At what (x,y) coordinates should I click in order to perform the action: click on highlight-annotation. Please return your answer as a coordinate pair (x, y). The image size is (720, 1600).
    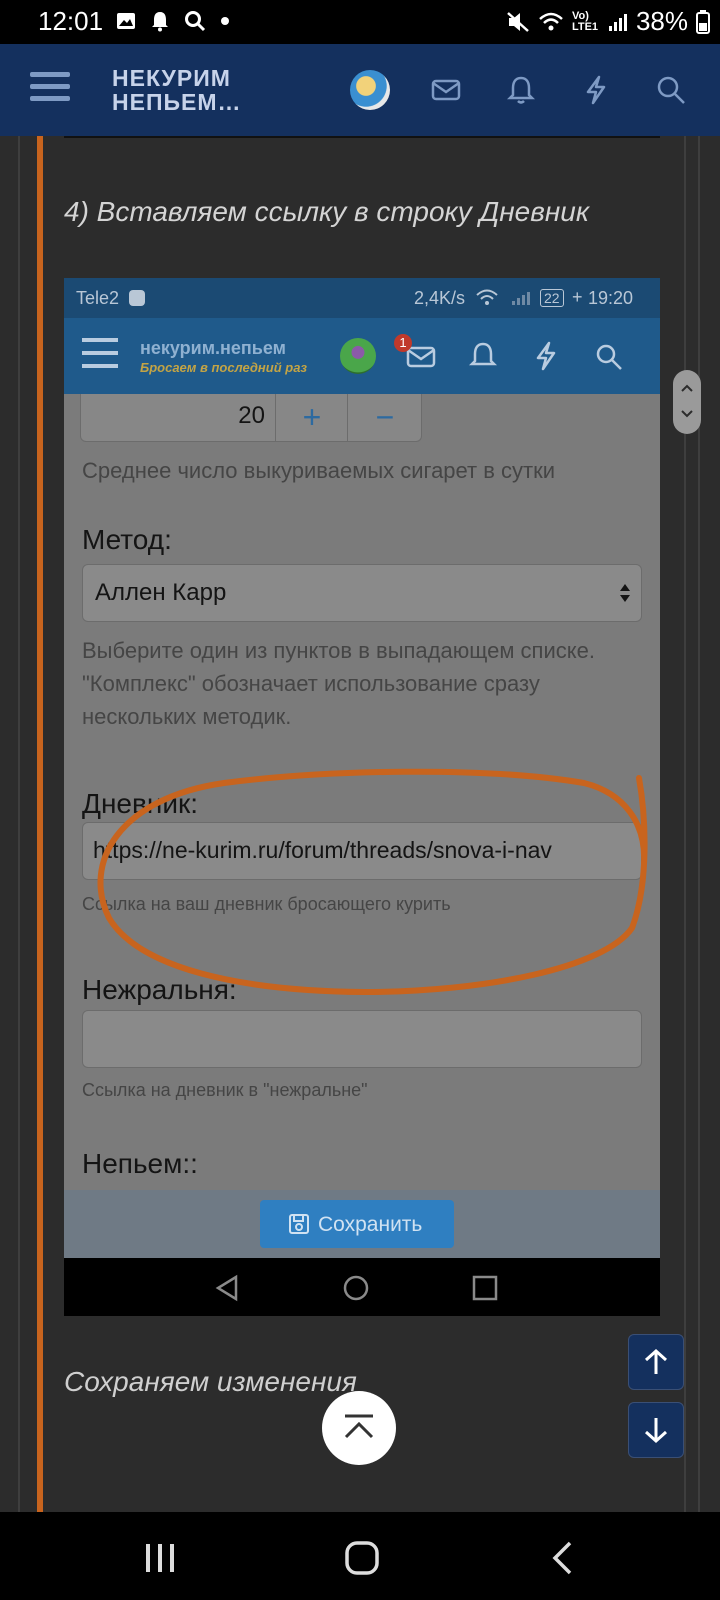
    Looking at the image, I should click on (372, 882).